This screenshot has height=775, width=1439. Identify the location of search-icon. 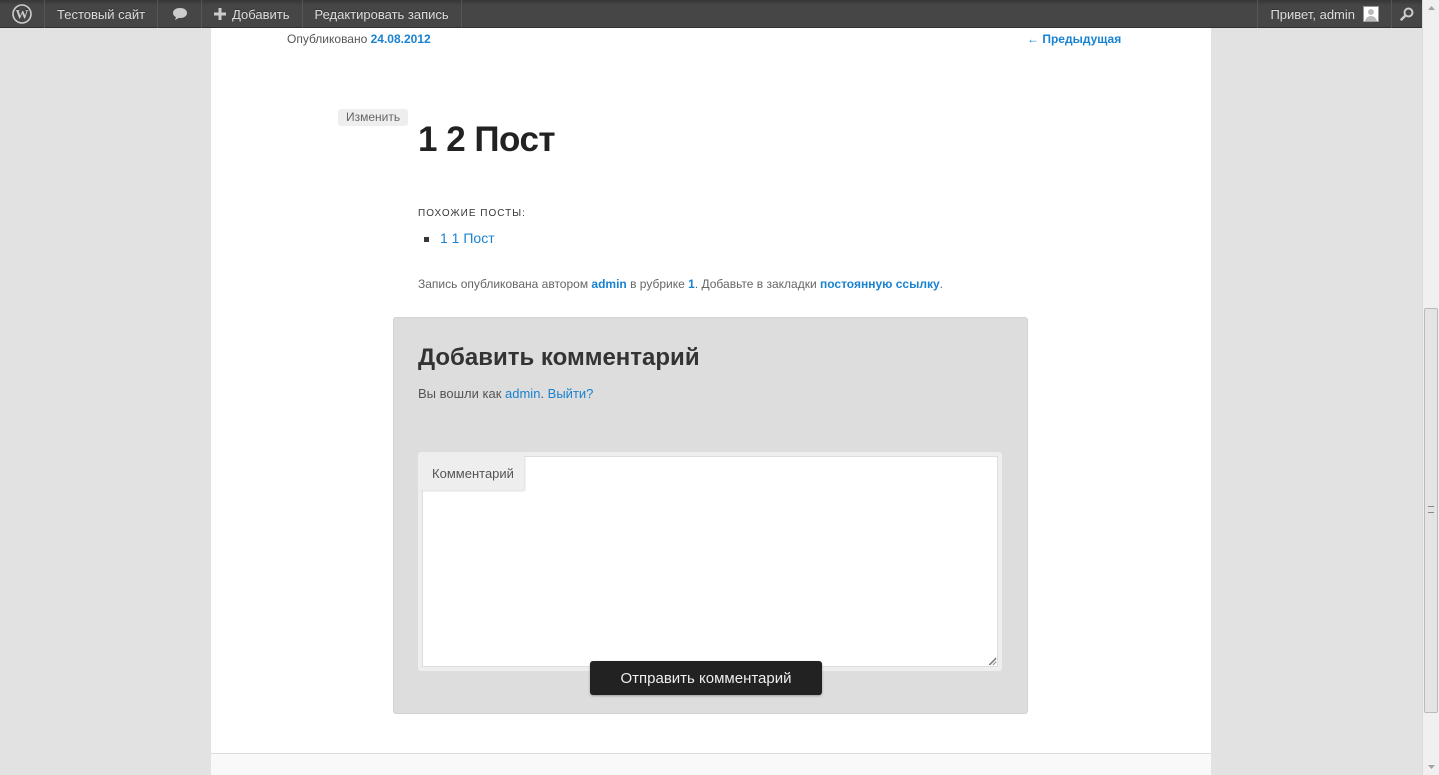
(1407, 14).